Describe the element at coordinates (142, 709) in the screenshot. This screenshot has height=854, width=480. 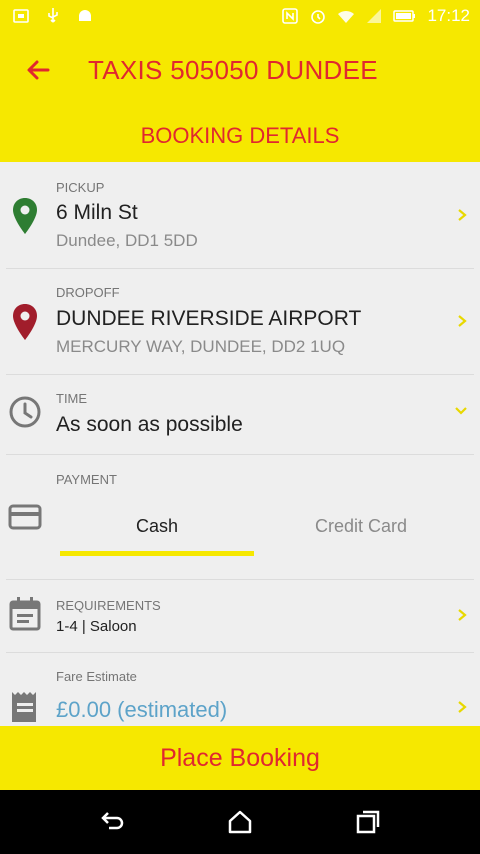
I see `fare-value: £0.00 (estimated)` at that location.